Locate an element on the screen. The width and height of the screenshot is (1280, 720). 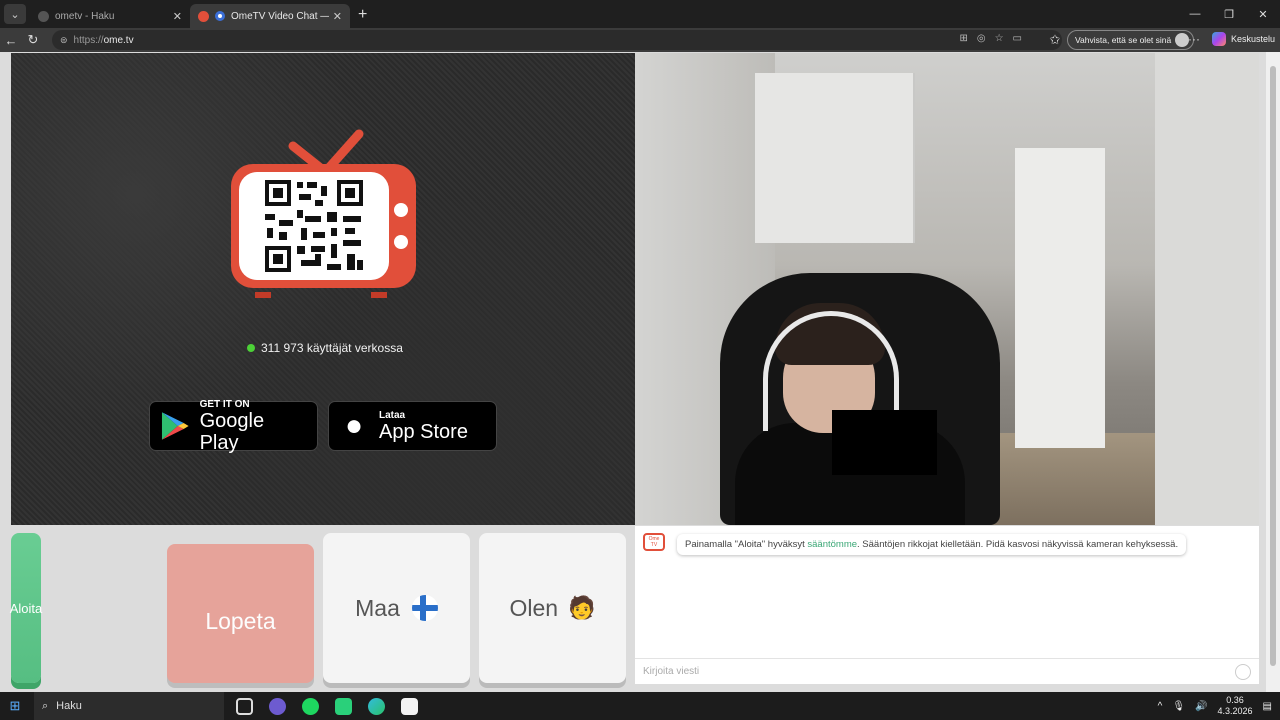
new-tab-button: + is located at coordinates (362, 15).